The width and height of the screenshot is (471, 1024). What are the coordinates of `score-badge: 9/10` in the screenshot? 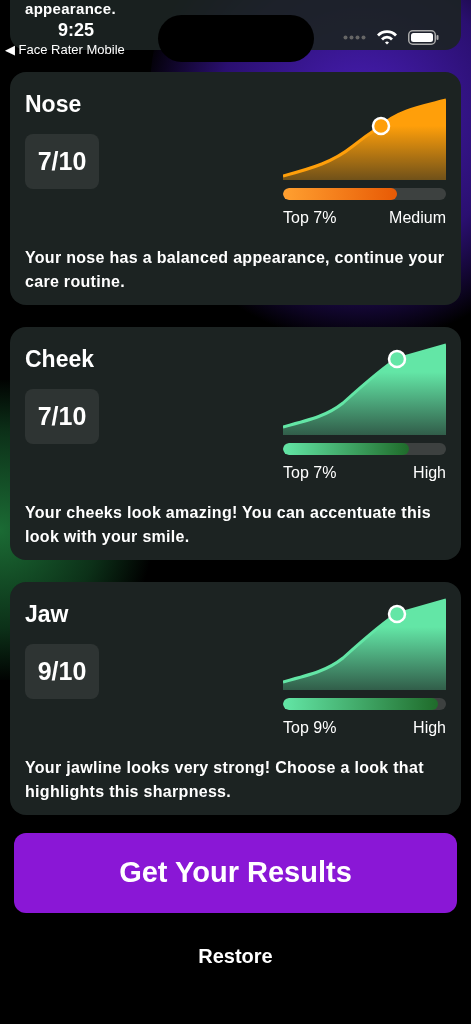 It's located at (62, 671).